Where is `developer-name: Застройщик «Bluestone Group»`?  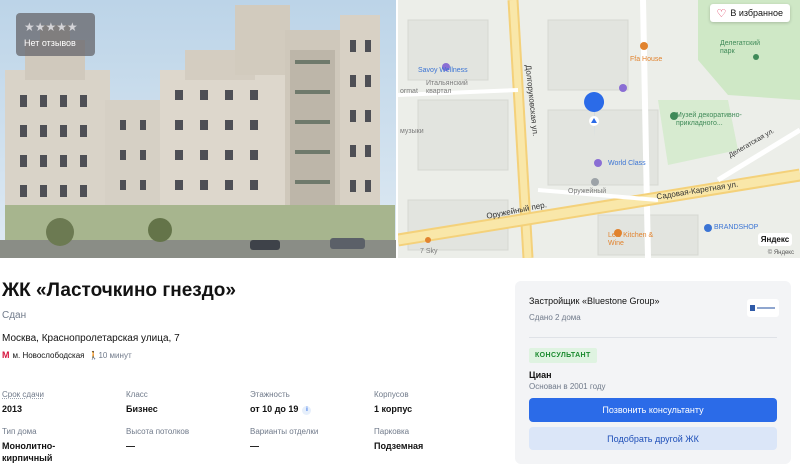 developer-name: Застройщик «Bluestone Group» is located at coordinates (594, 301).